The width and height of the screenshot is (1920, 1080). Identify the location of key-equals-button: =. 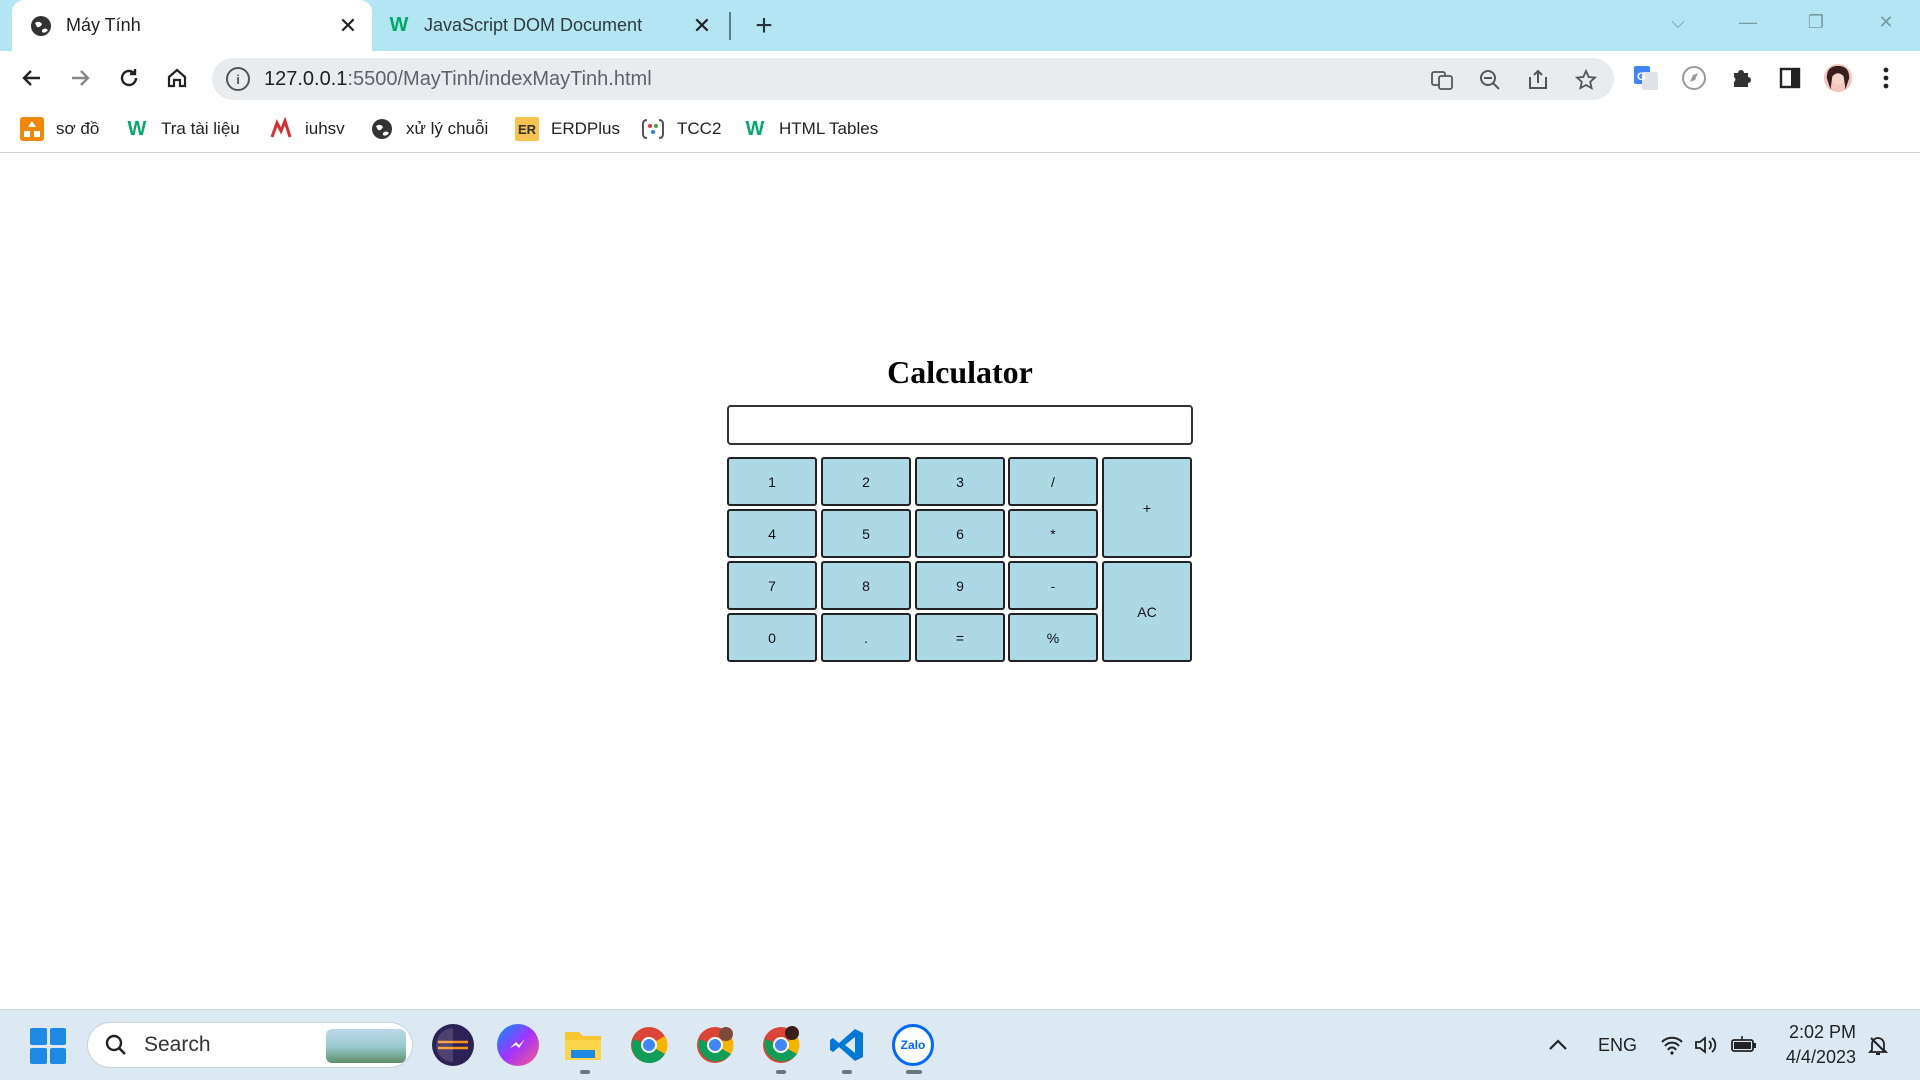
(960, 637).